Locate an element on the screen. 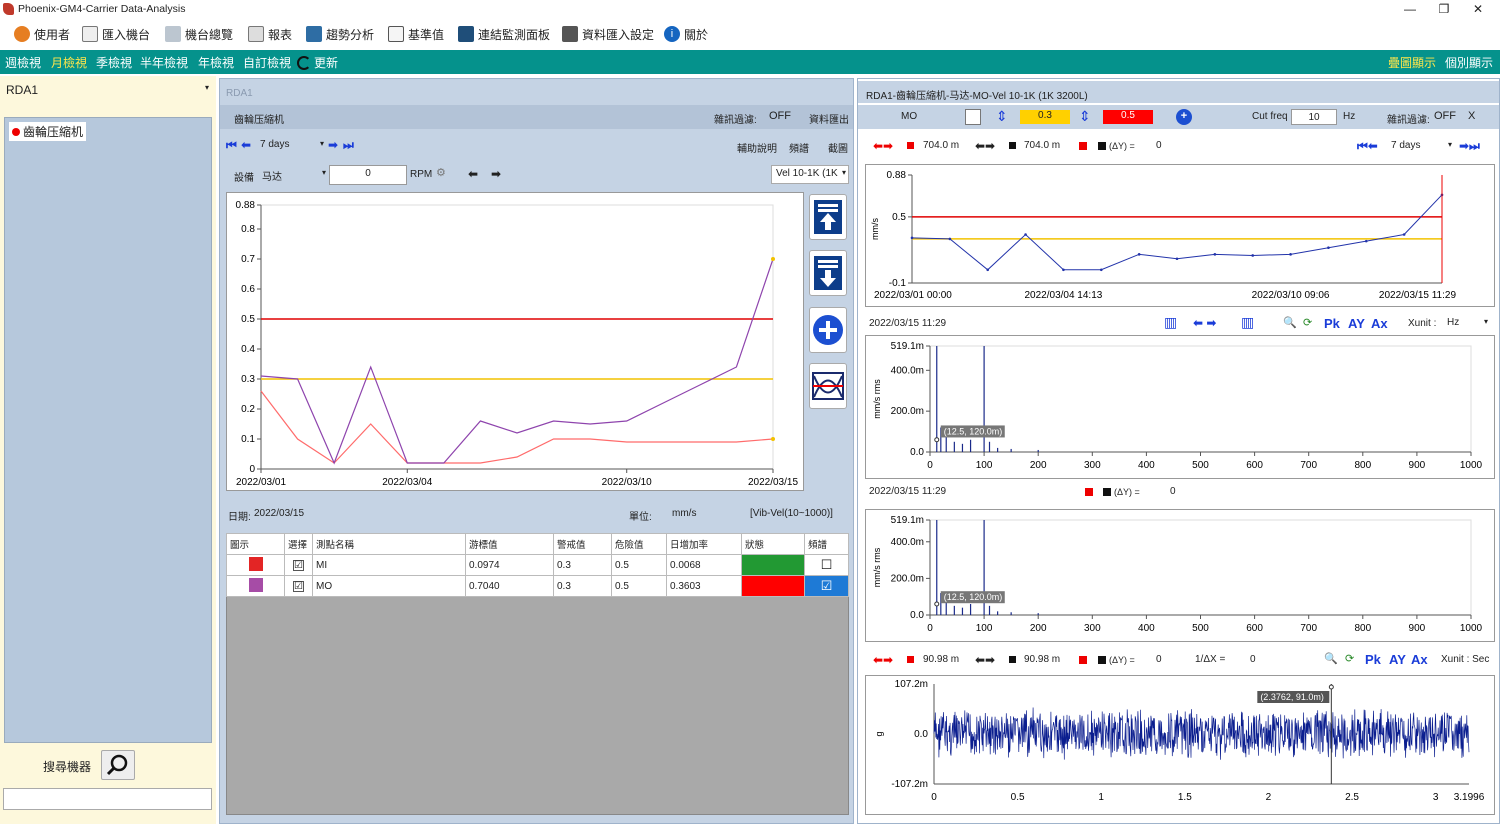  tab-year: 年檢視 is located at coordinates (216, 62).